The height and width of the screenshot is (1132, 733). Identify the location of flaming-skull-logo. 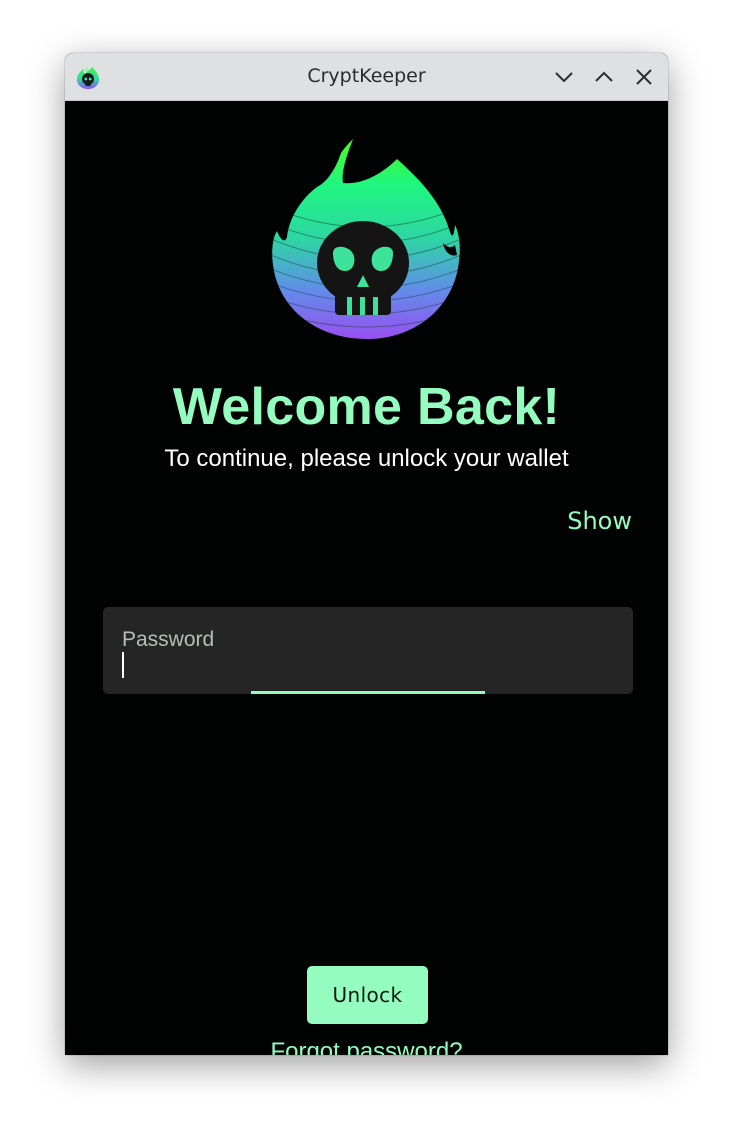
(366, 239).